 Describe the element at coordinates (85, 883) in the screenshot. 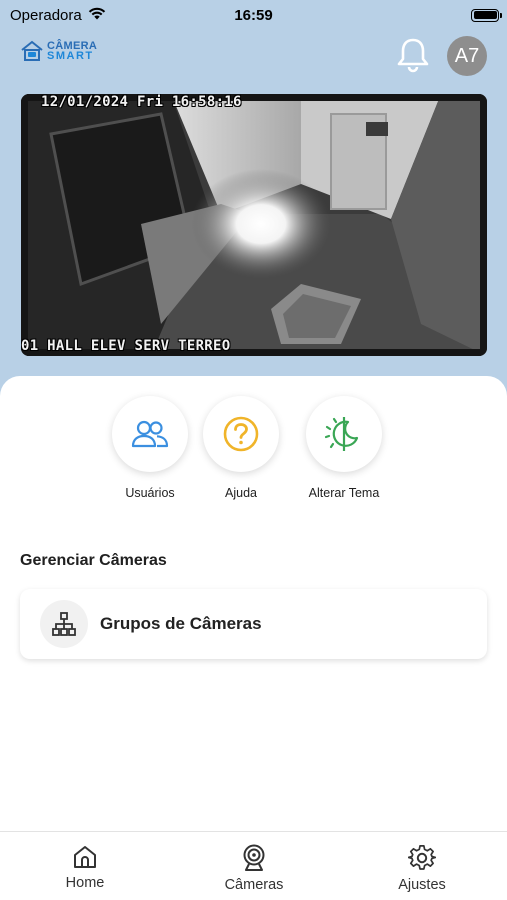

I see `tab-home-label: Home` at that location.